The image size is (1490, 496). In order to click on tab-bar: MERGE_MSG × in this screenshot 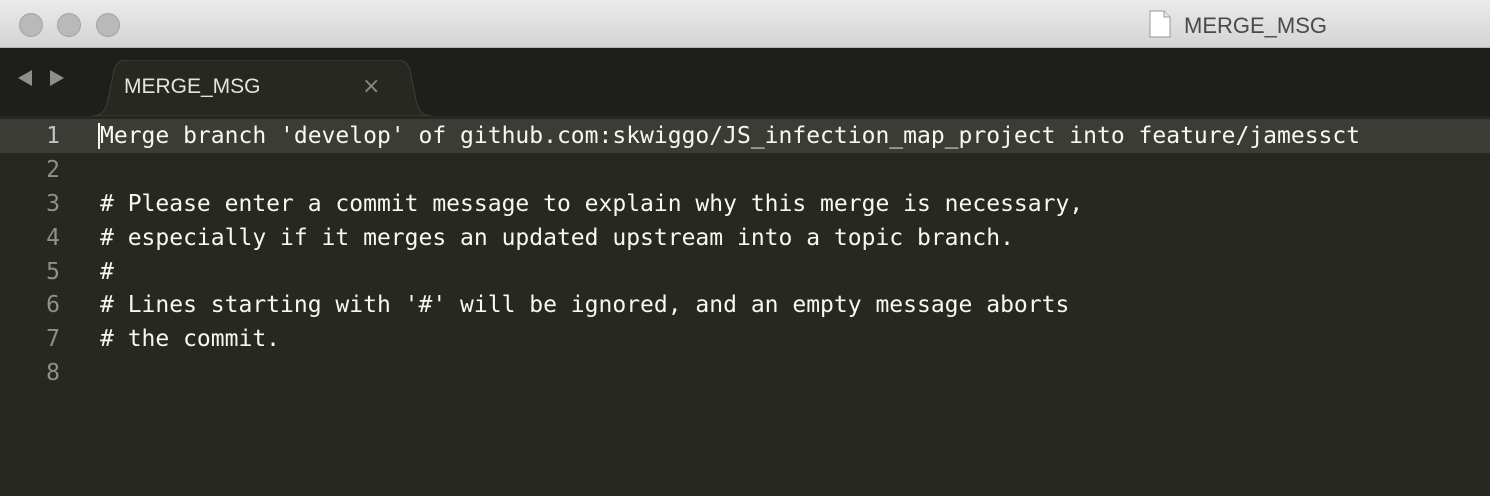, I will do `click(745, 82)`.